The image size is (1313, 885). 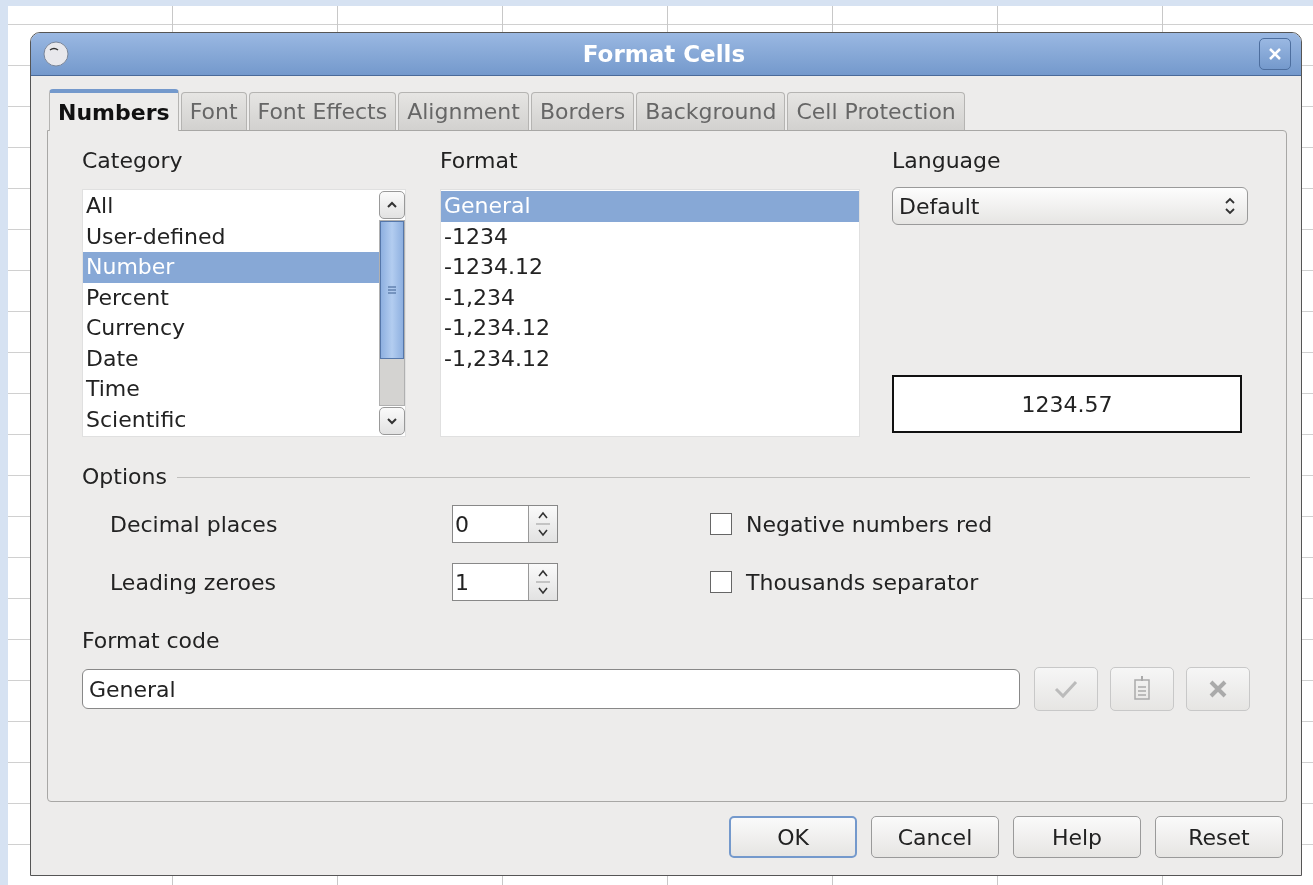 I want to click on category-label: Category, so click(x=133, y=161).